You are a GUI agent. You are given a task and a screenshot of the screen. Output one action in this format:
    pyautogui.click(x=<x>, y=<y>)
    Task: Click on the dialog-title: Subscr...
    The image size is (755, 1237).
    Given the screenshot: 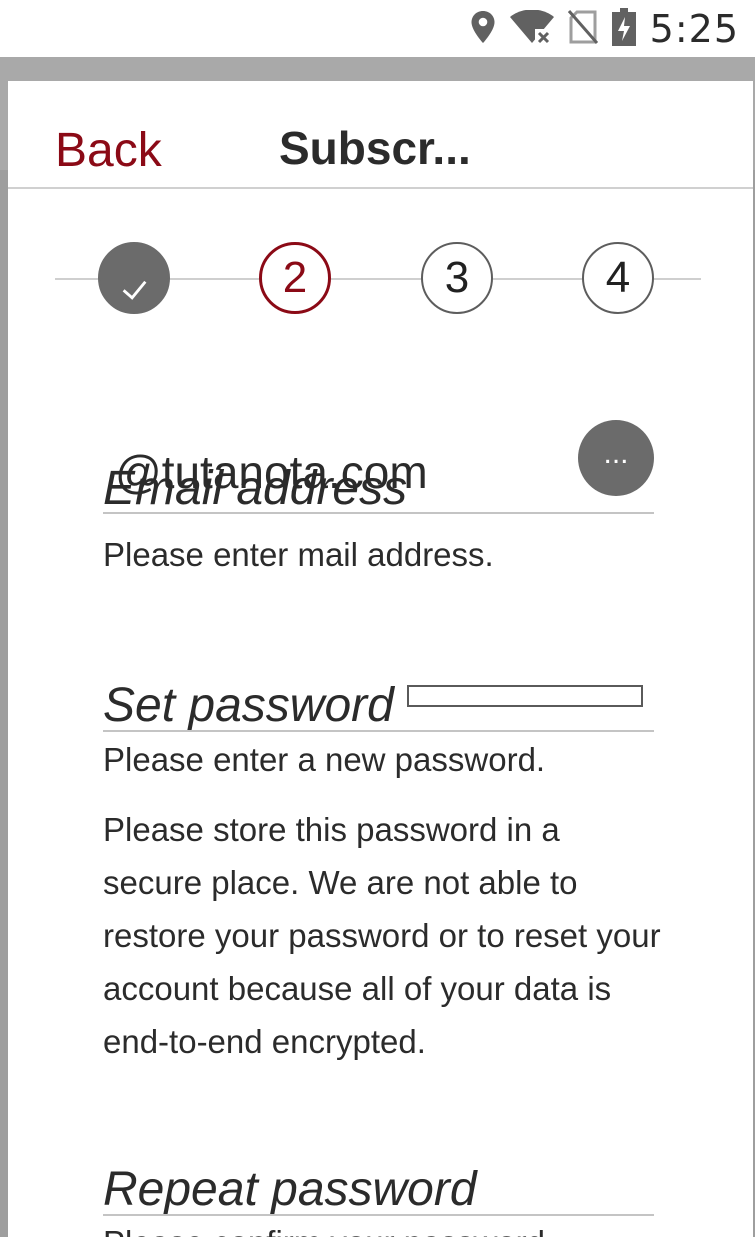 What is the action you would take?
    pyautogui.click(x=375, y=148)
    